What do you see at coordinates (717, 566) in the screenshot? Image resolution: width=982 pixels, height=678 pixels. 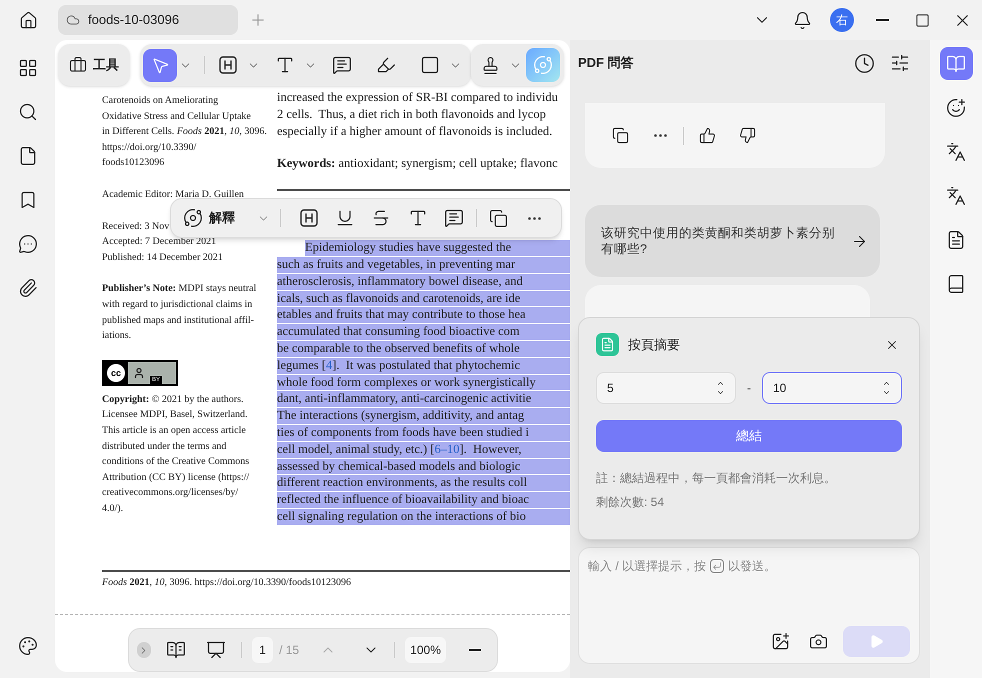 I see `enter-key-icon` at bounding box center [717, 566].